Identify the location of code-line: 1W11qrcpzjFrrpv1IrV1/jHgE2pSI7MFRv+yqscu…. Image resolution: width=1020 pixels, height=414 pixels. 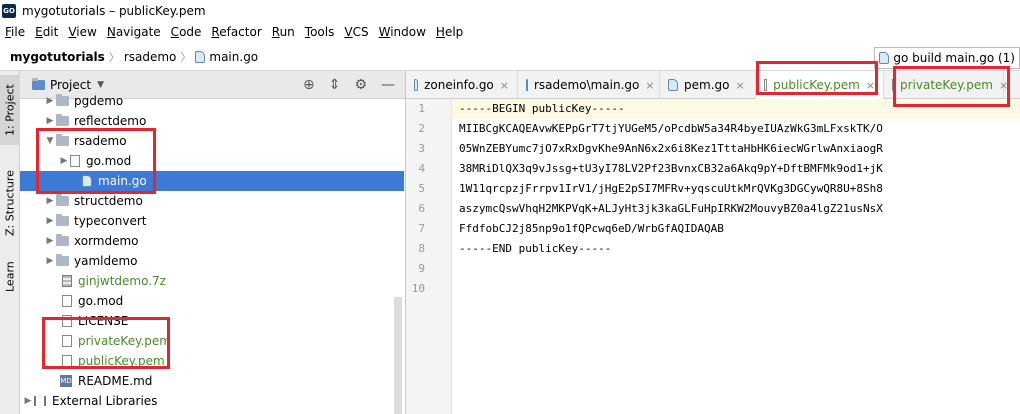
(671, 188).